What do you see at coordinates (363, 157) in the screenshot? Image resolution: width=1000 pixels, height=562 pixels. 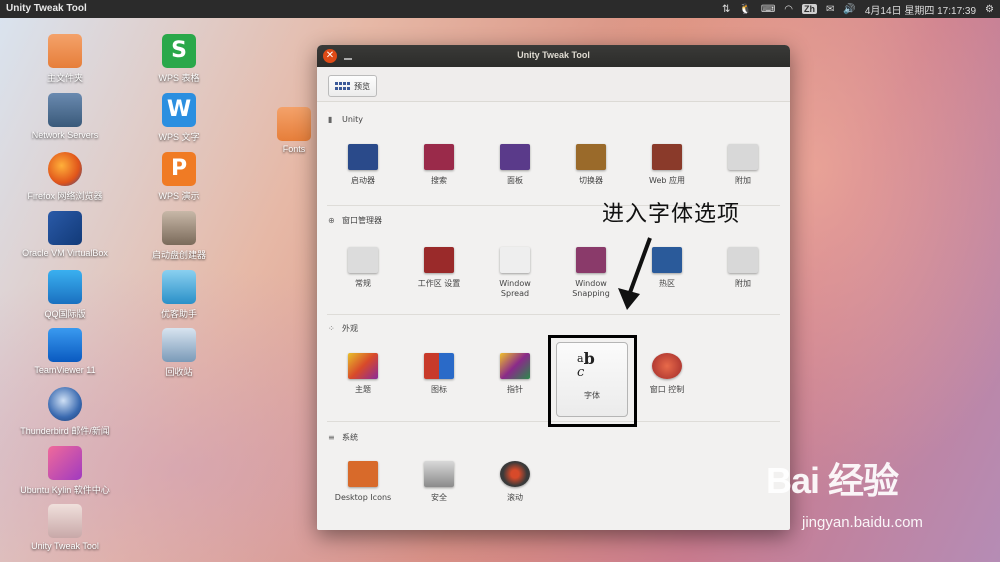 I see `launcher-icon` at bounding box center [363, 157].